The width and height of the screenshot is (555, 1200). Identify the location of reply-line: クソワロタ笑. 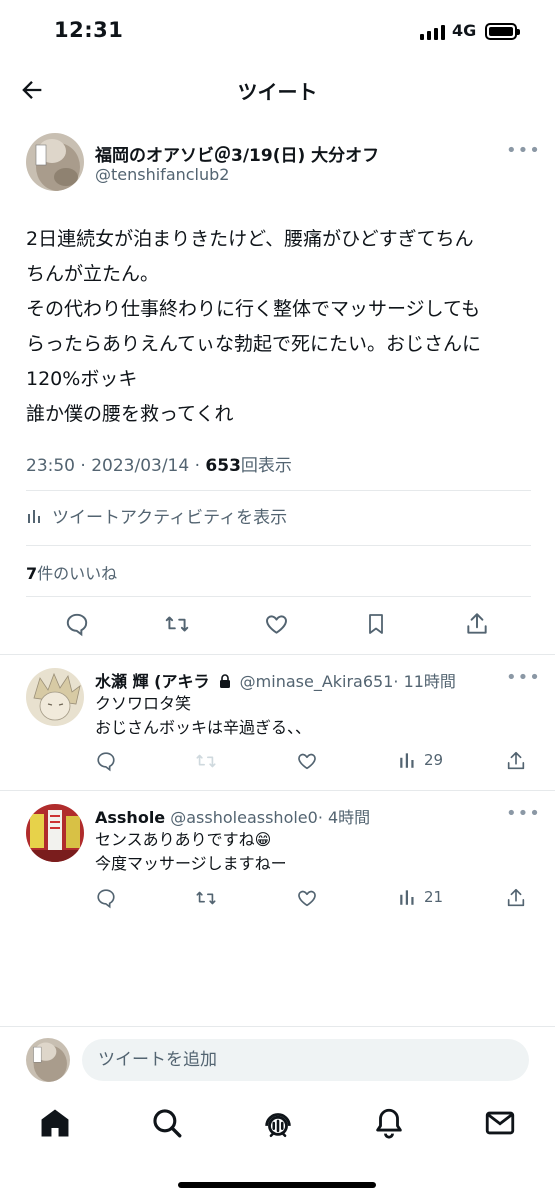
(143, 703).